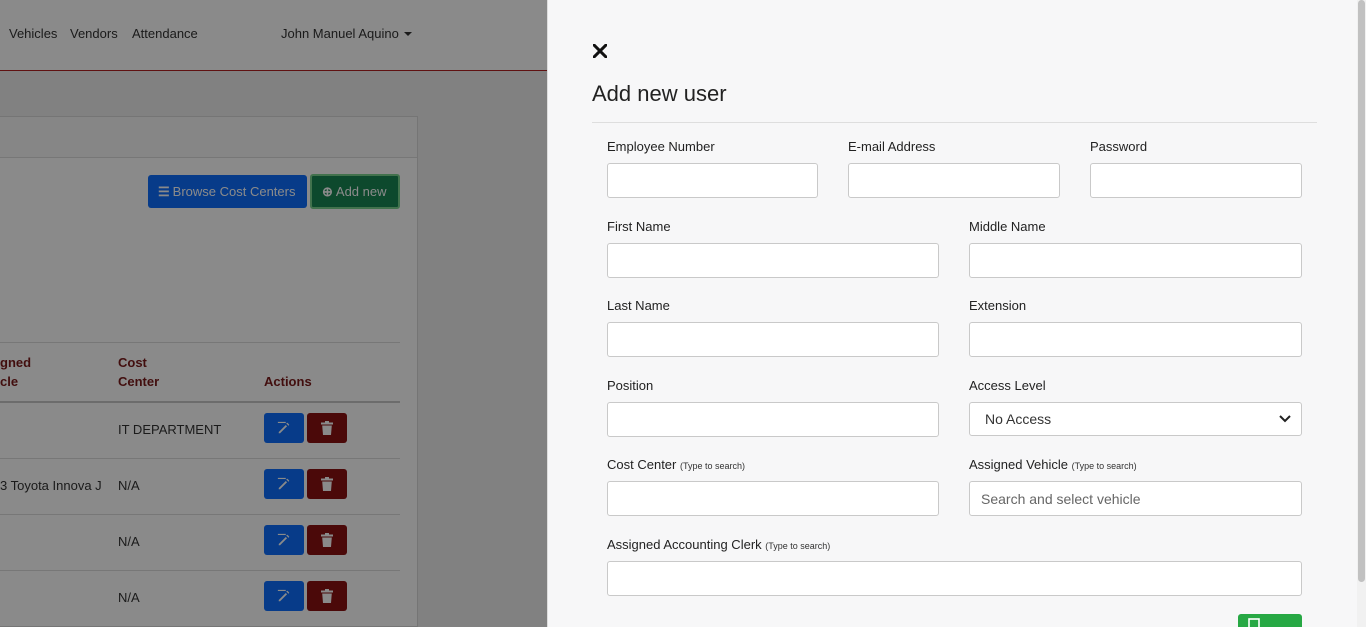 The image size is (1366, 627). What do you see at coordinates (1254, 622) in the screenshot?
I see `save-icon` at bounding box center [1254, 622].